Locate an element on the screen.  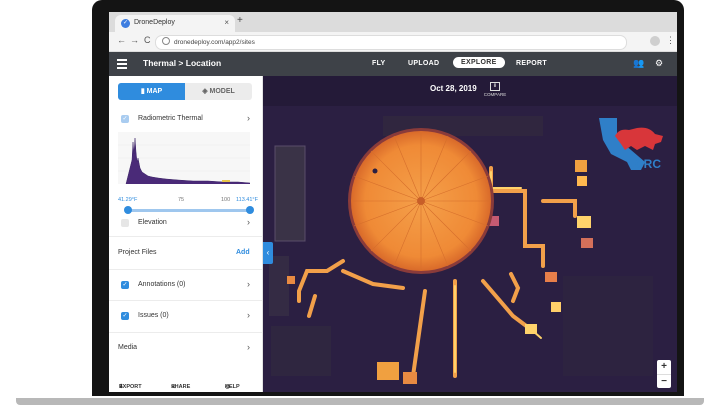
issues-checkbox: ✓ is located at coordinates (125, 316).